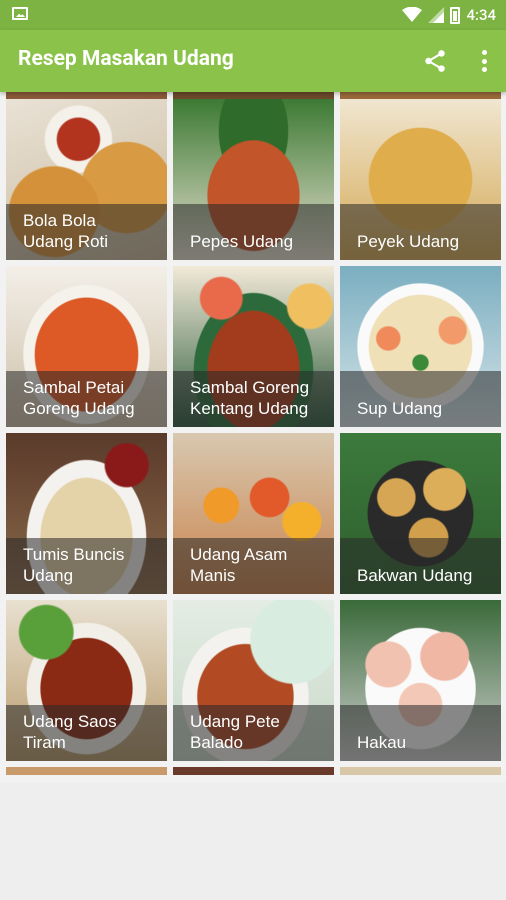 The image size is (506, 900). What do you see at coordinates (382, 742) in the screenshot?
I see `recipe-label: Hakau` at bounding box center [382, 742].